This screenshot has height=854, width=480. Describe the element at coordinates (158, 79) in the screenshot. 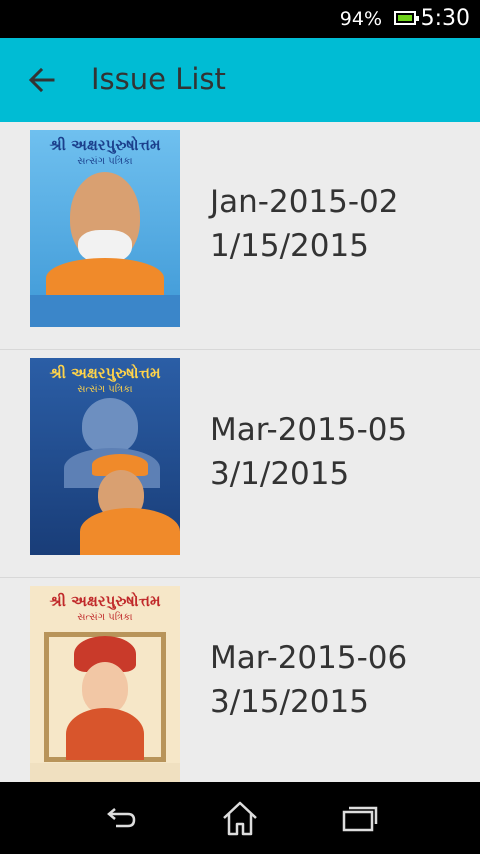

I see `page-title: Issue List` at that location.